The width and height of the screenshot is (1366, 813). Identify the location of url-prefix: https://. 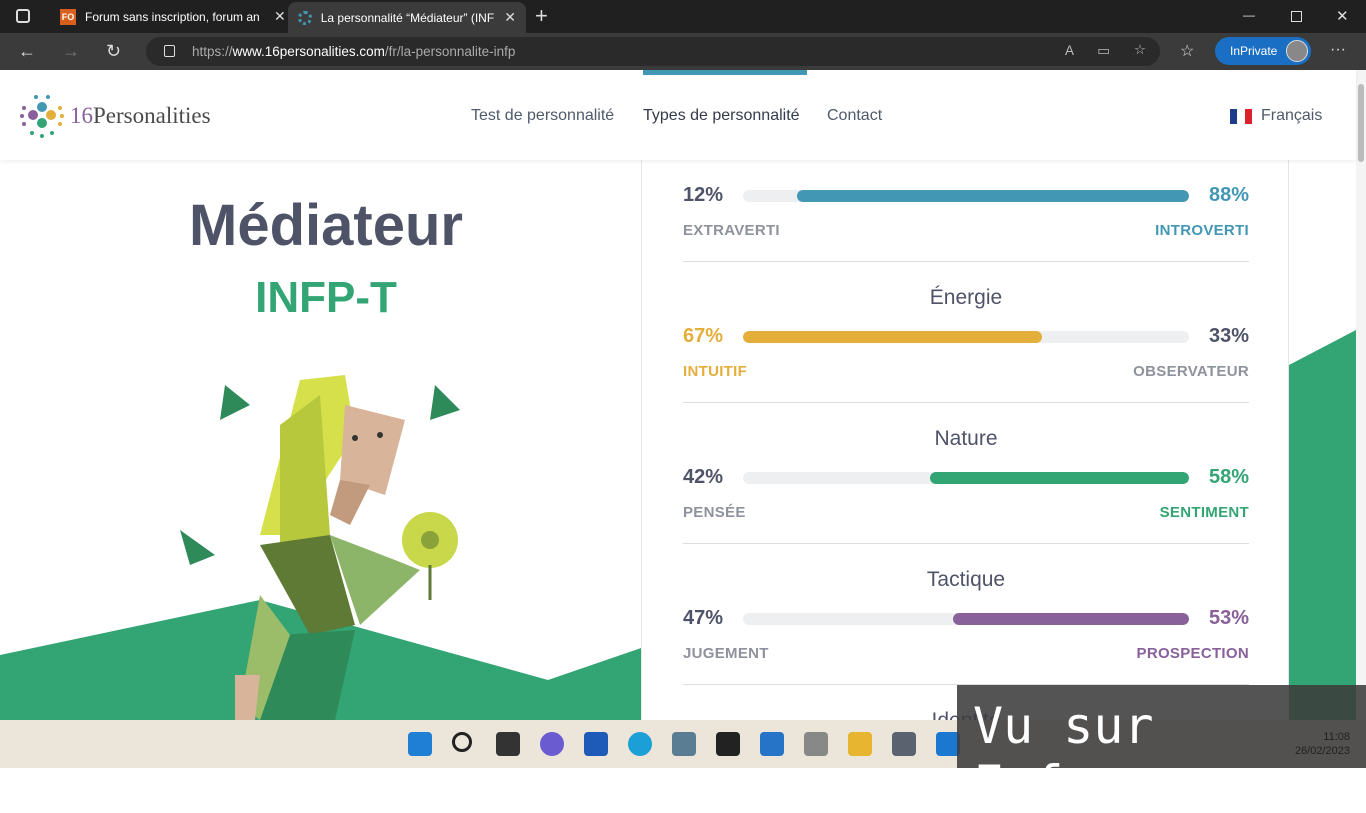
(212, 51).